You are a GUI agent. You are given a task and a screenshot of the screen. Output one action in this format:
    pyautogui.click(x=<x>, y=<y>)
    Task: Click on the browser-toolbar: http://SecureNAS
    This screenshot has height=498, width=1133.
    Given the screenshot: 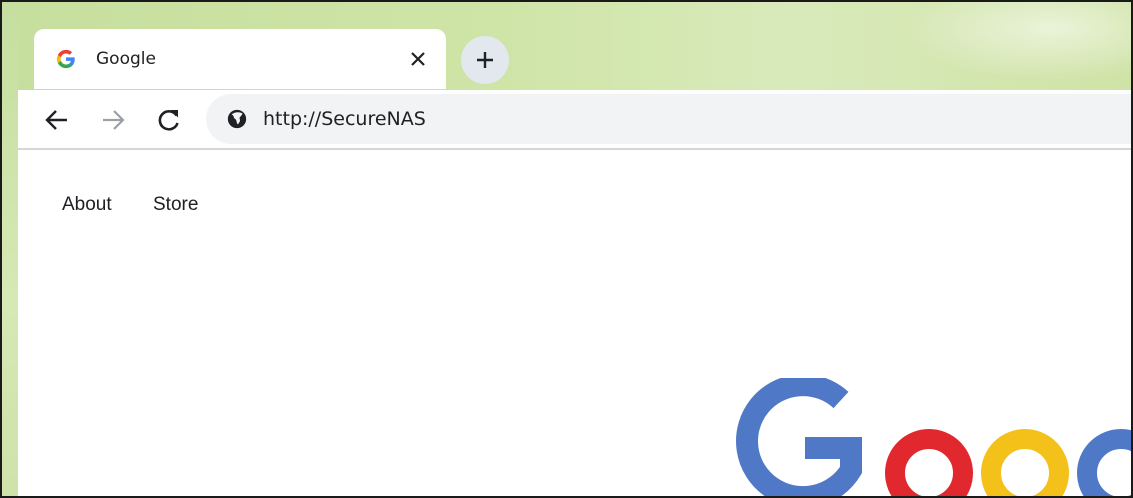 What is the action you would take?
    pyautogui.click(x=574, y=120)
    